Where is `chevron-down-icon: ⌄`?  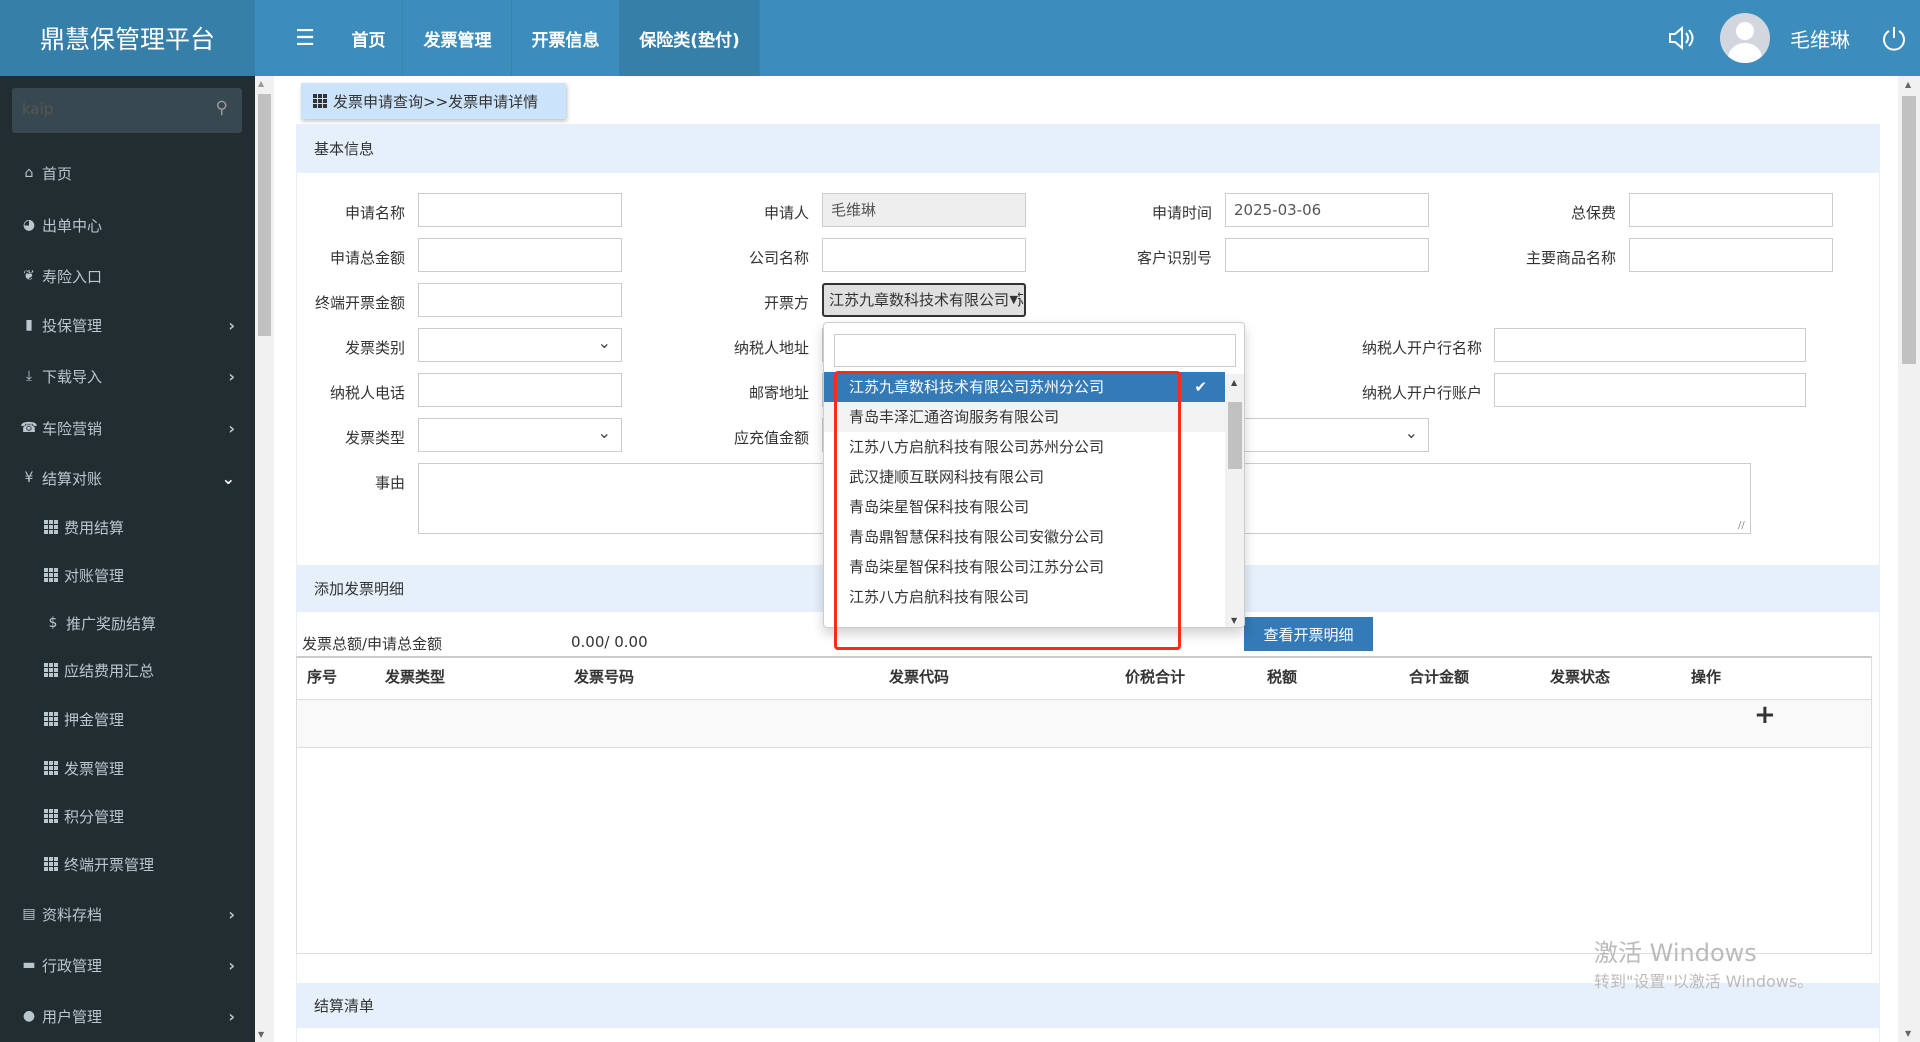
chevron-down-icon: ⌄ is located at coordinates (228, 478).